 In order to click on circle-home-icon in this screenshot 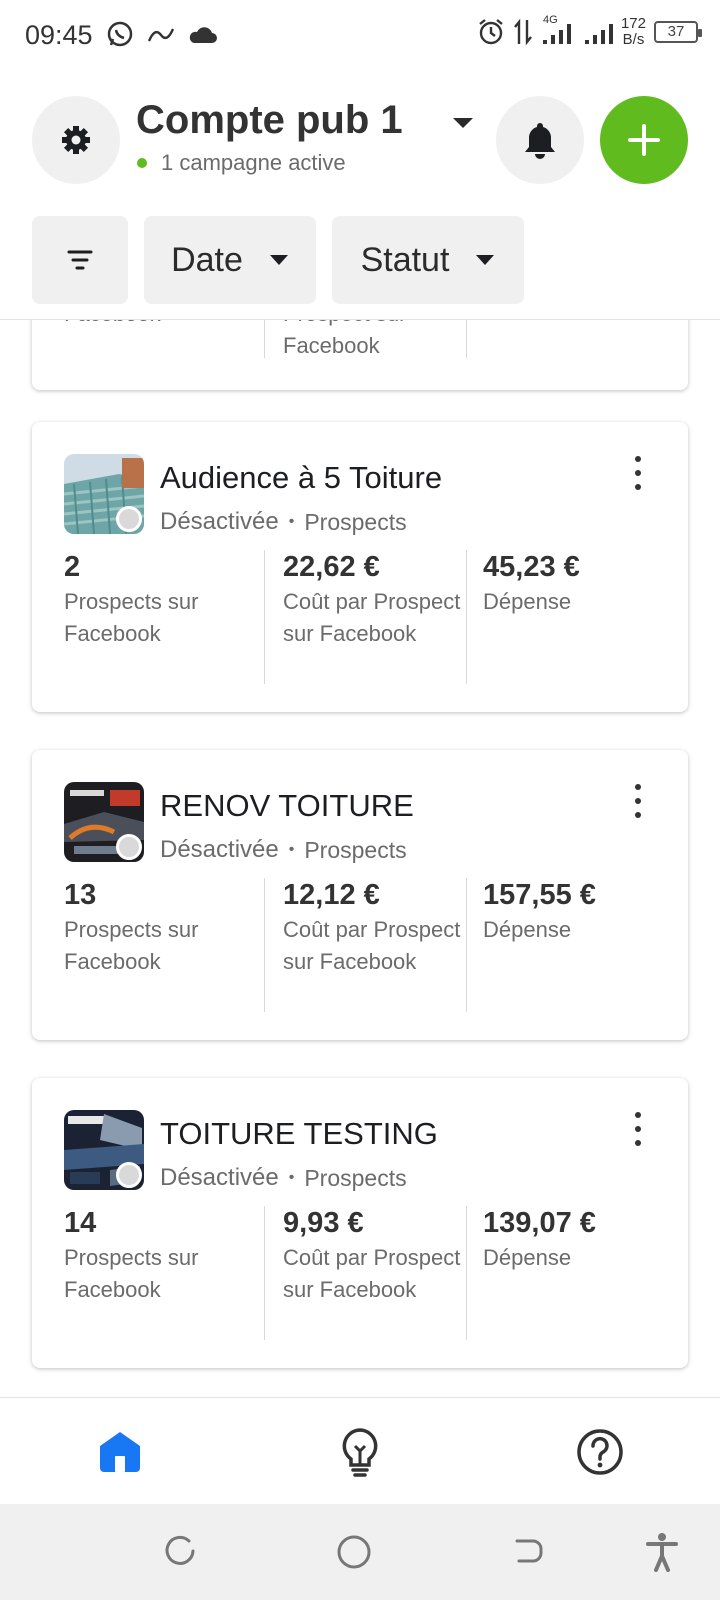, I will do `click(354, 1552)`.